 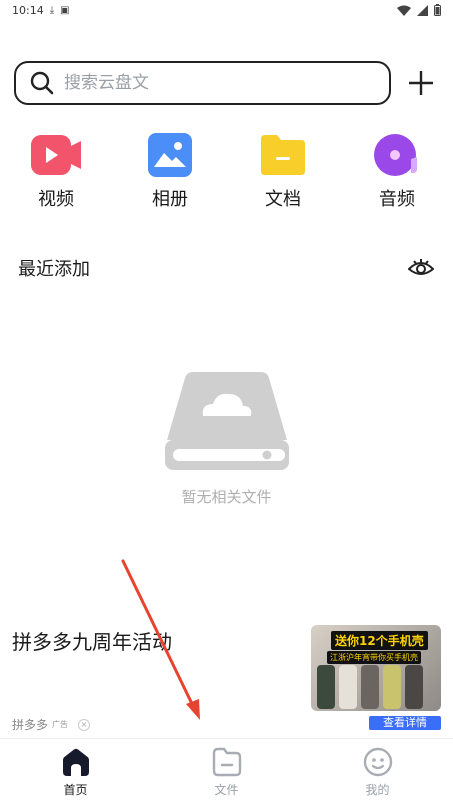 What do you see at coordinates (226, 497) in the screenshot?
I see `empty-text: 暂无相关文件` at bounding box center [226, 497].